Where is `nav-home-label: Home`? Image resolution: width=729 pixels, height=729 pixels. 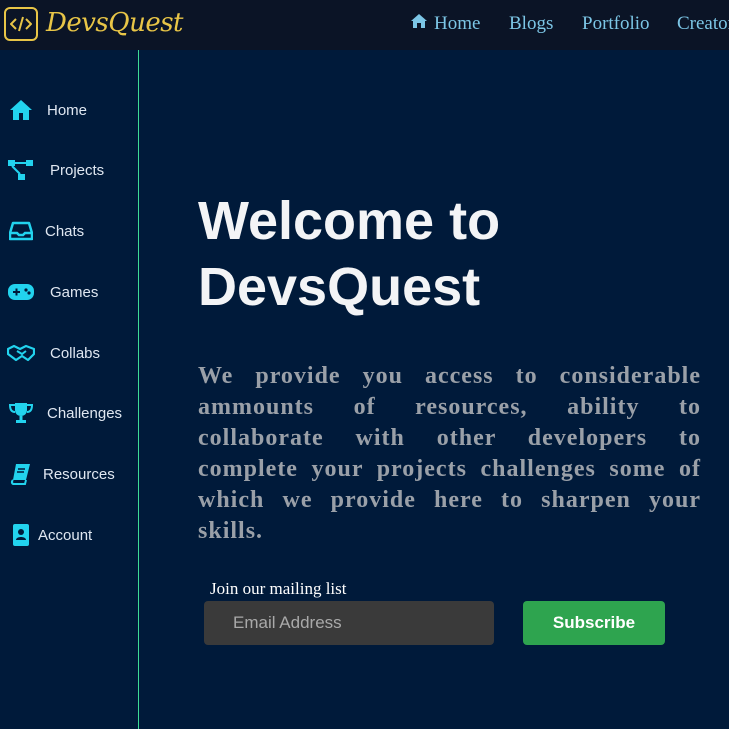 nav-home-label: Home is located at coordinates (457, 23).